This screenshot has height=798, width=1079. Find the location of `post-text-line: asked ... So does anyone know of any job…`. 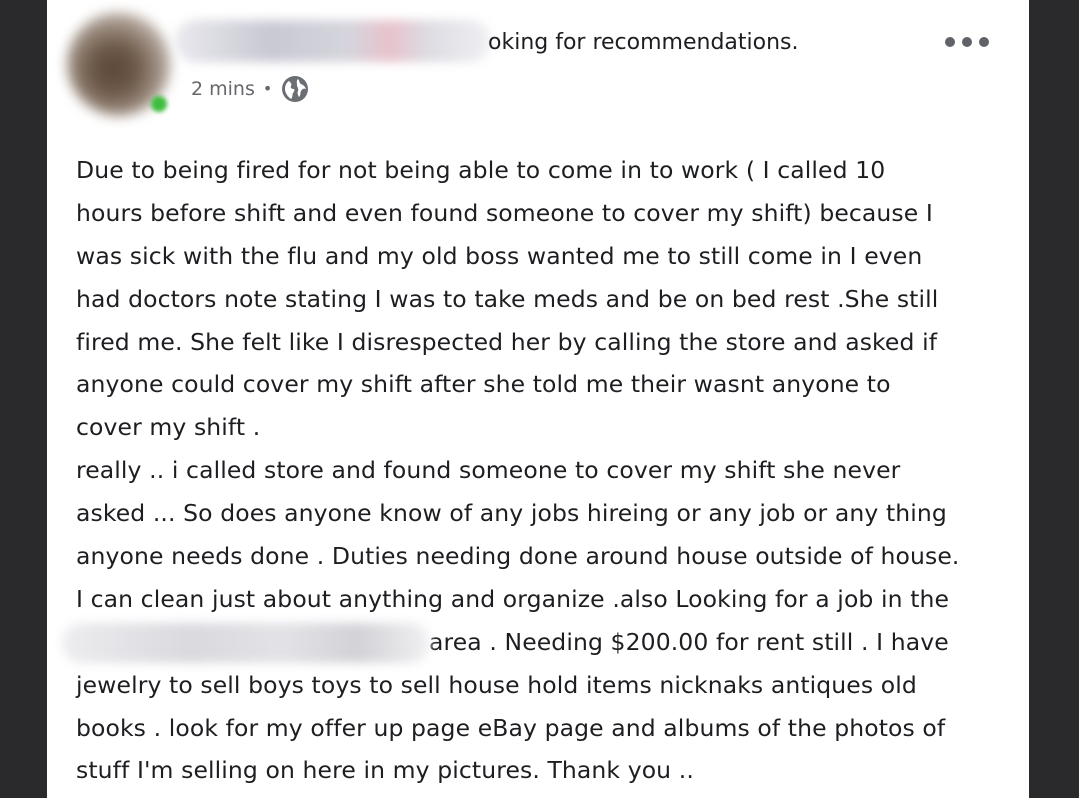

post-text-line: asked ... So does anyone know of any job… is located at coordinates (511, 513).